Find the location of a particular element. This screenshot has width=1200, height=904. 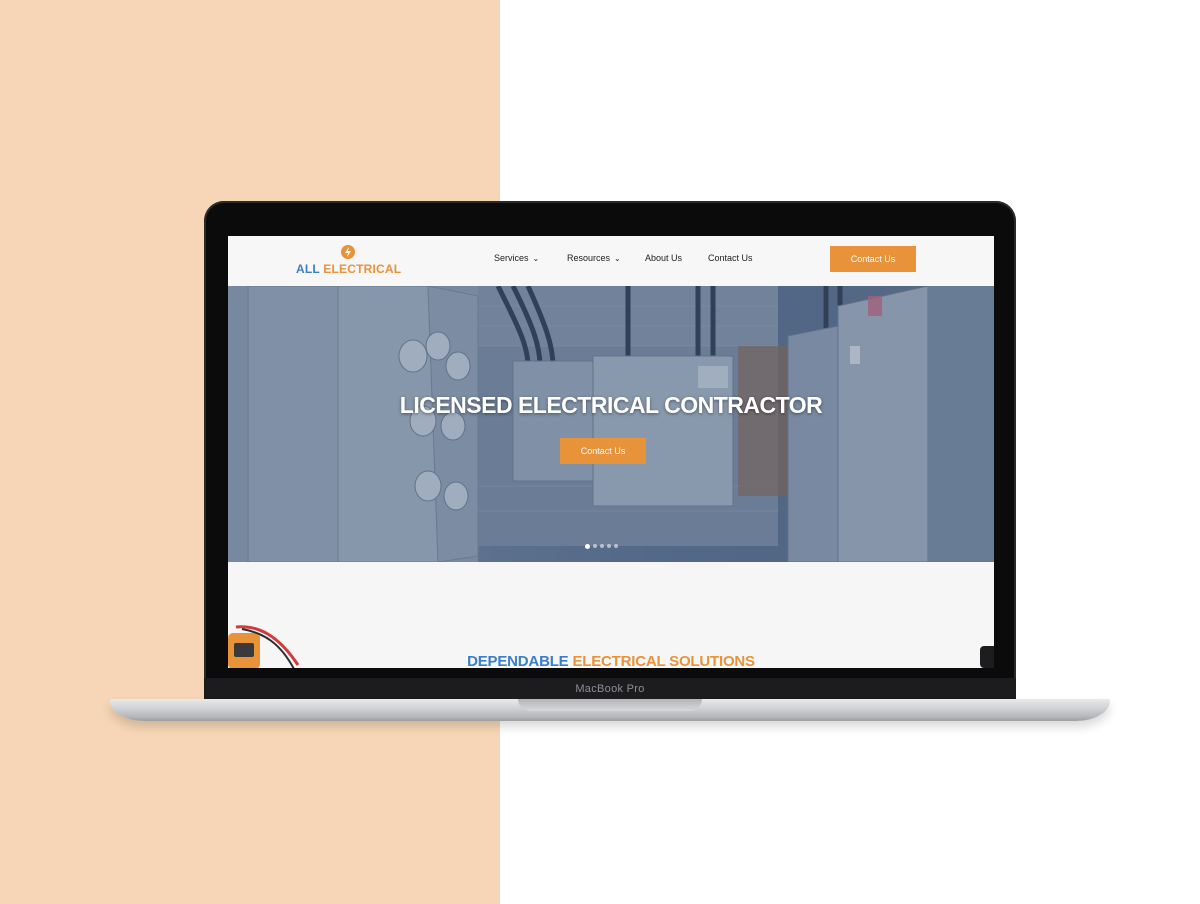

nav-item-resources: Resources ⌄ is located at coordinates (594, 258).